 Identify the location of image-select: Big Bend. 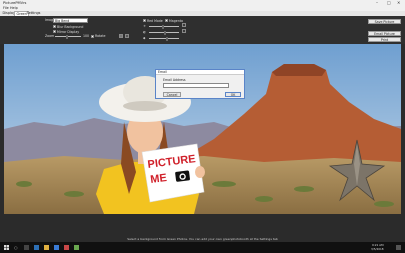
(70, 20).